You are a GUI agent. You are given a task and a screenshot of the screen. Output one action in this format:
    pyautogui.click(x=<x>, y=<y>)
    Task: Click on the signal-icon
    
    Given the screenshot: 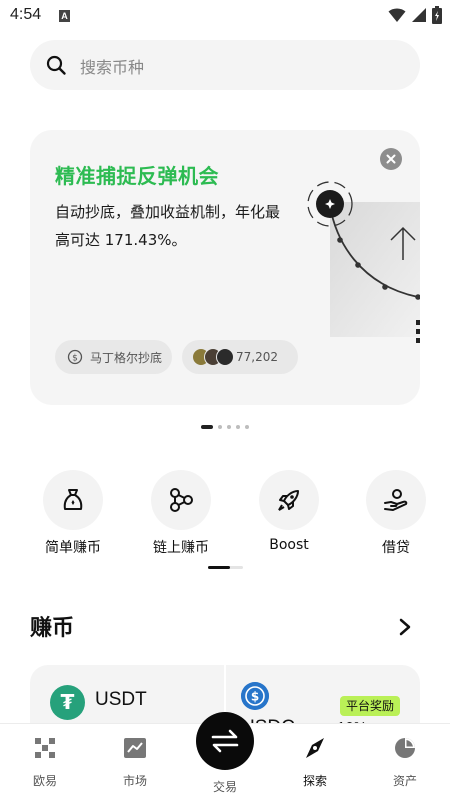 What is the action you would take?
    pyautogui.click(x=419, y=15)
    